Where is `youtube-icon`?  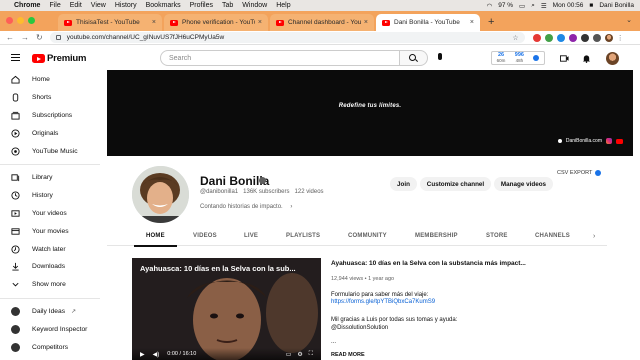
youtube-icon is located at coordinates (619, 141).